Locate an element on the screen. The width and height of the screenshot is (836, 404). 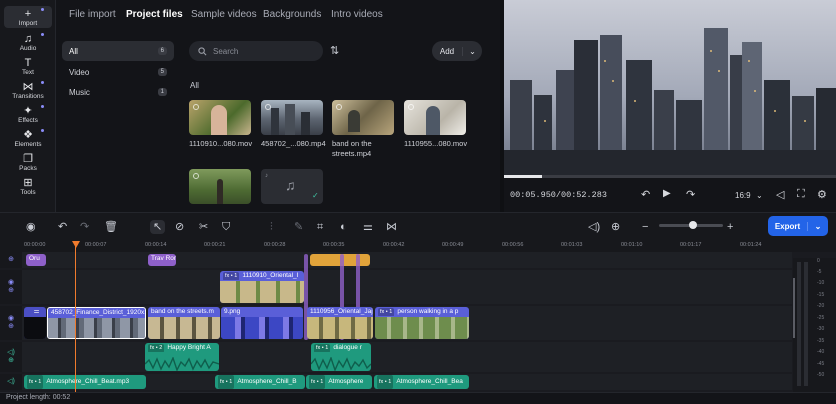
text-clip: Trav Rom is located at coordinates (162, 260).